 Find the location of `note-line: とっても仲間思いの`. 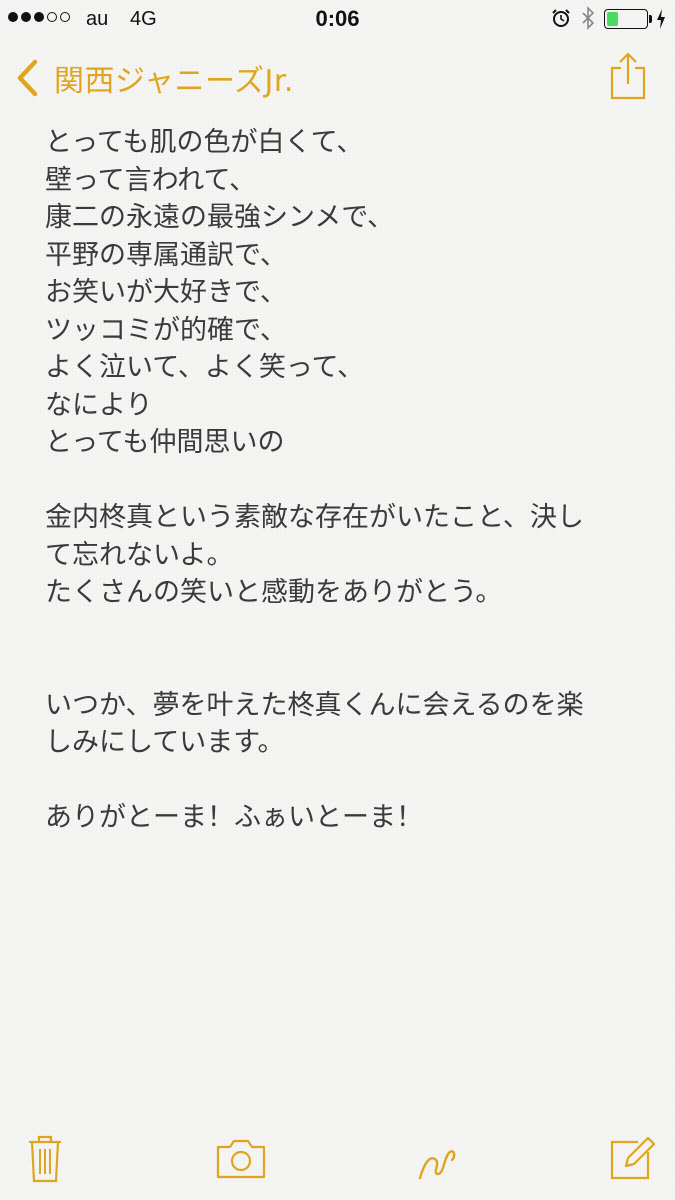

note-line: とっても仲間思いの is located at coordinates (165, 442).